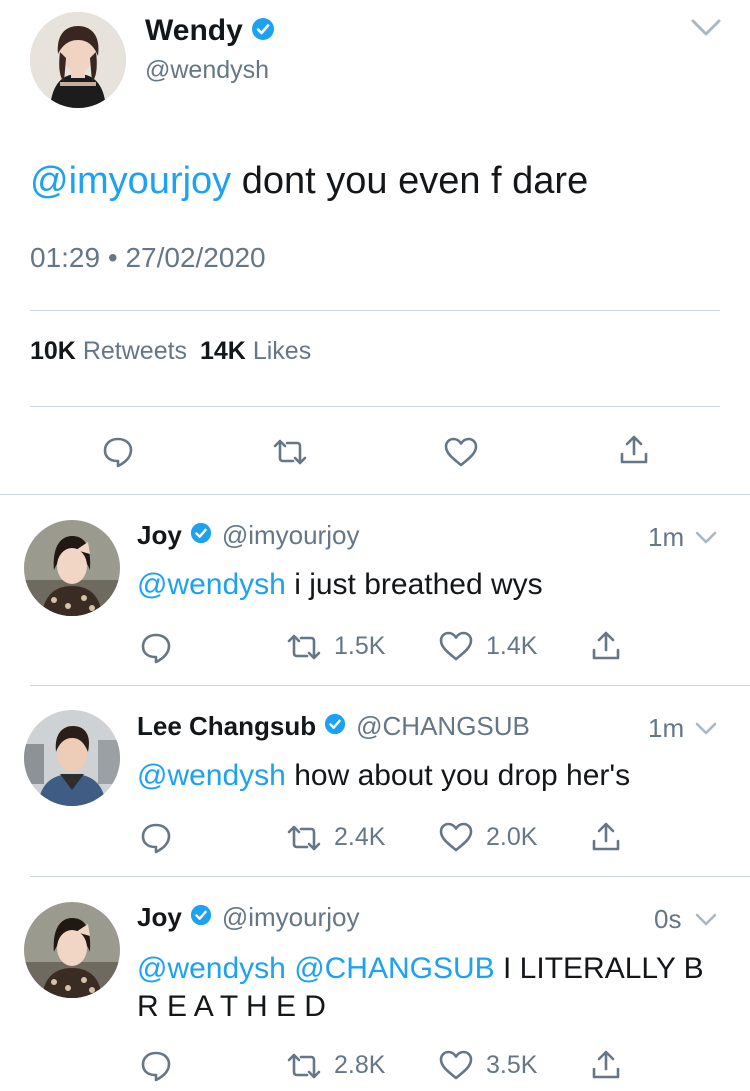 This screenshot has width=750, height=1091. I want to click on tweet-text: @imyourjoy dont you even f dare, so click(309, 181).